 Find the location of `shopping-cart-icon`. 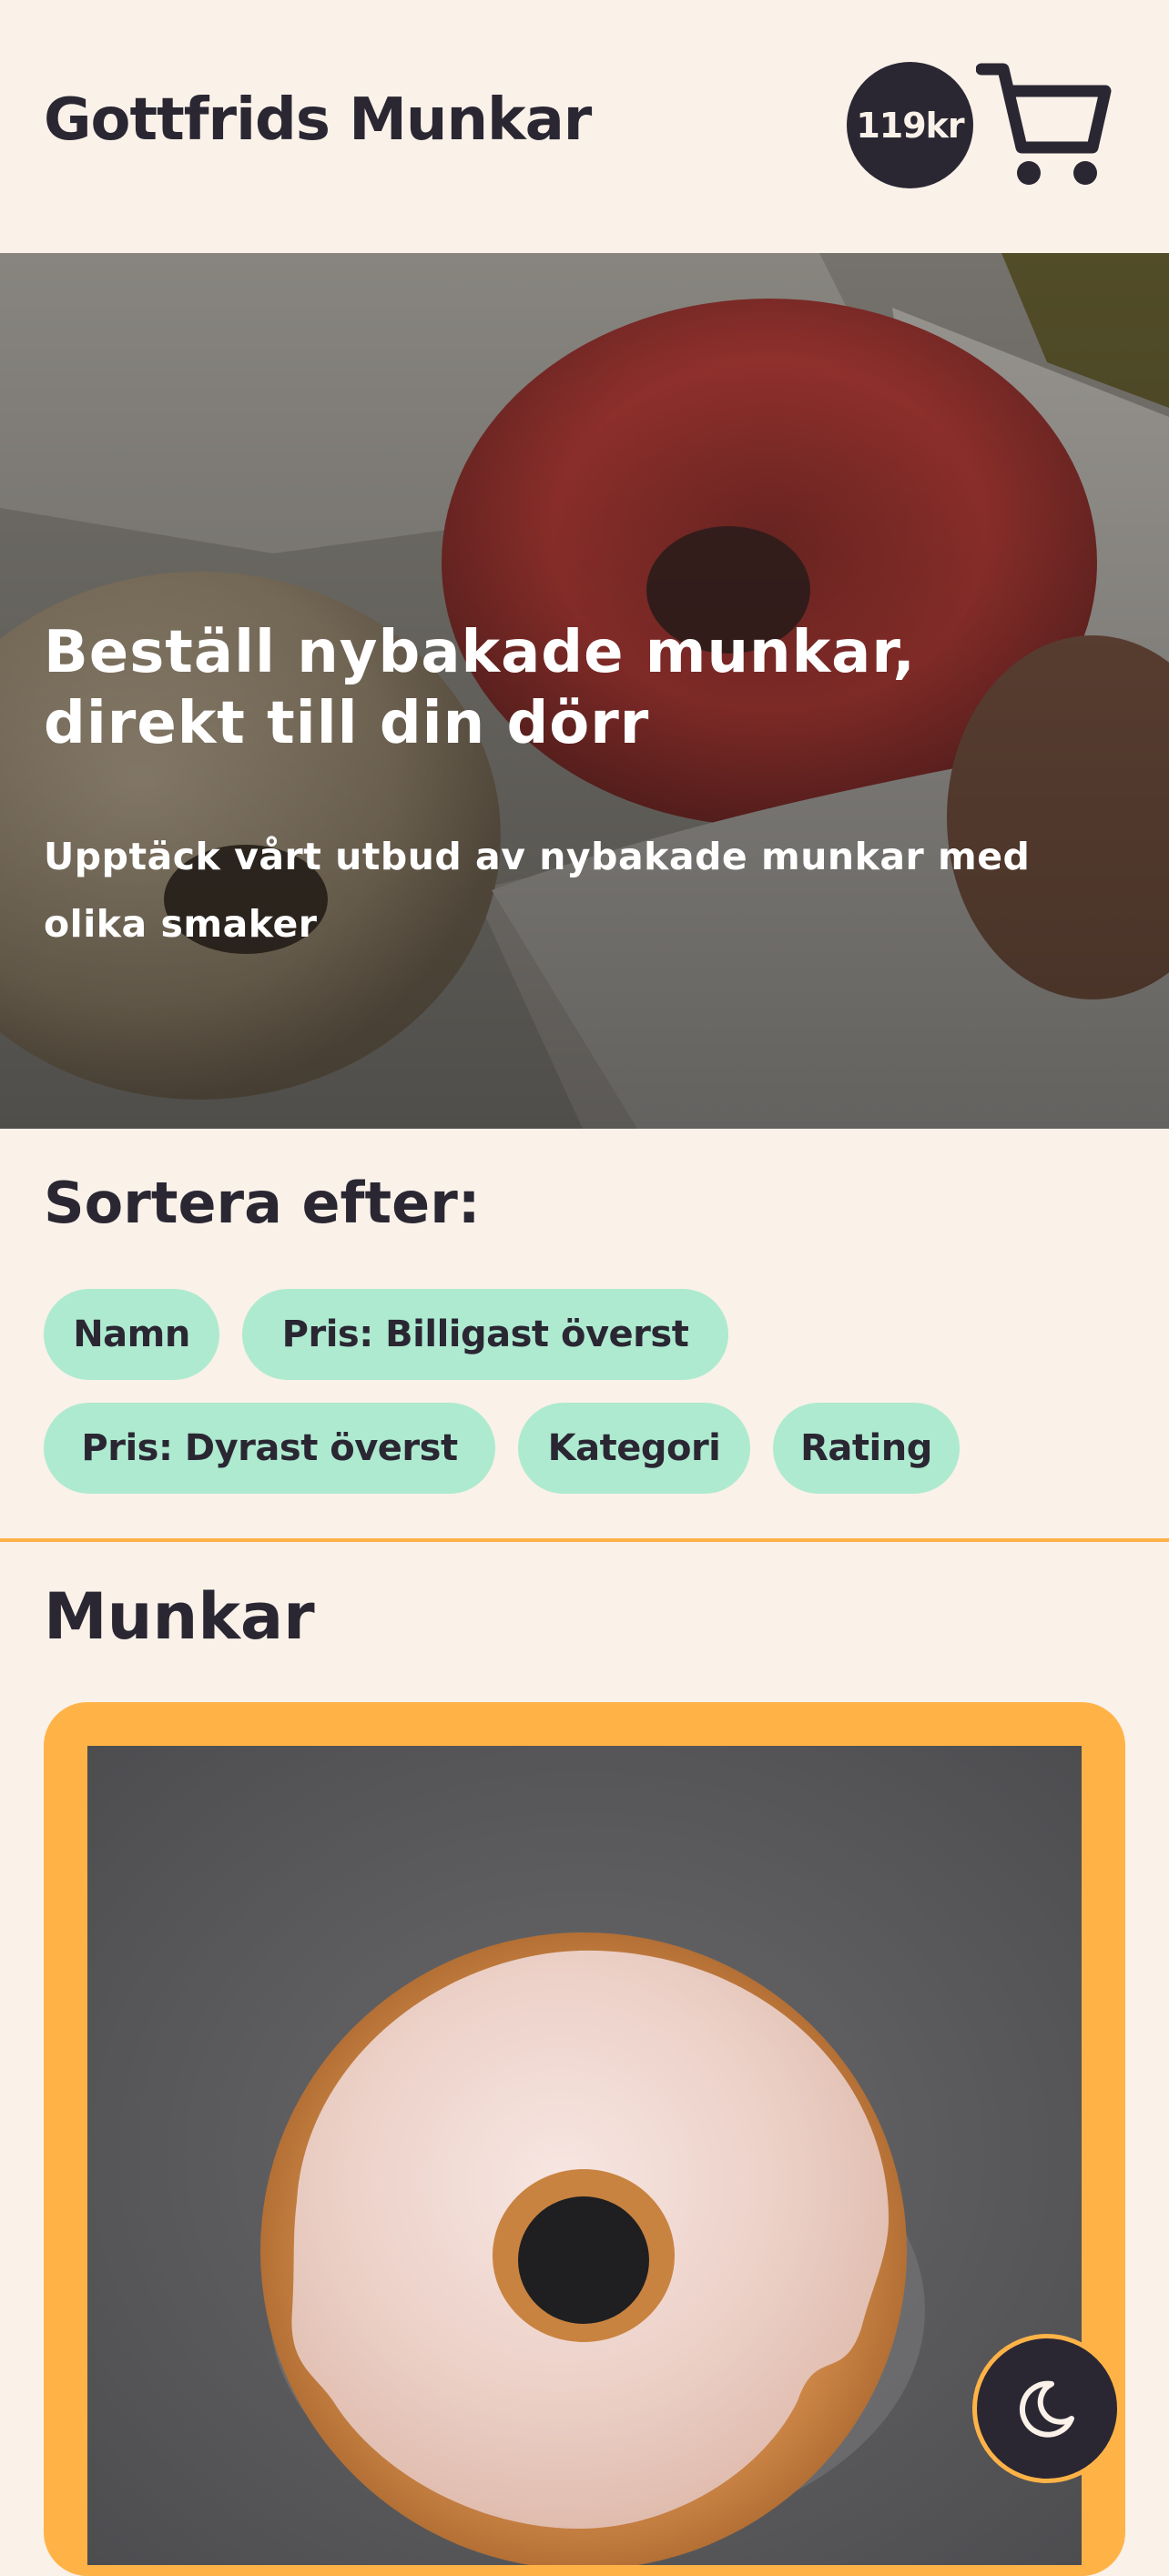

shopping-cart-icon is located at coordinates (1043, 124).